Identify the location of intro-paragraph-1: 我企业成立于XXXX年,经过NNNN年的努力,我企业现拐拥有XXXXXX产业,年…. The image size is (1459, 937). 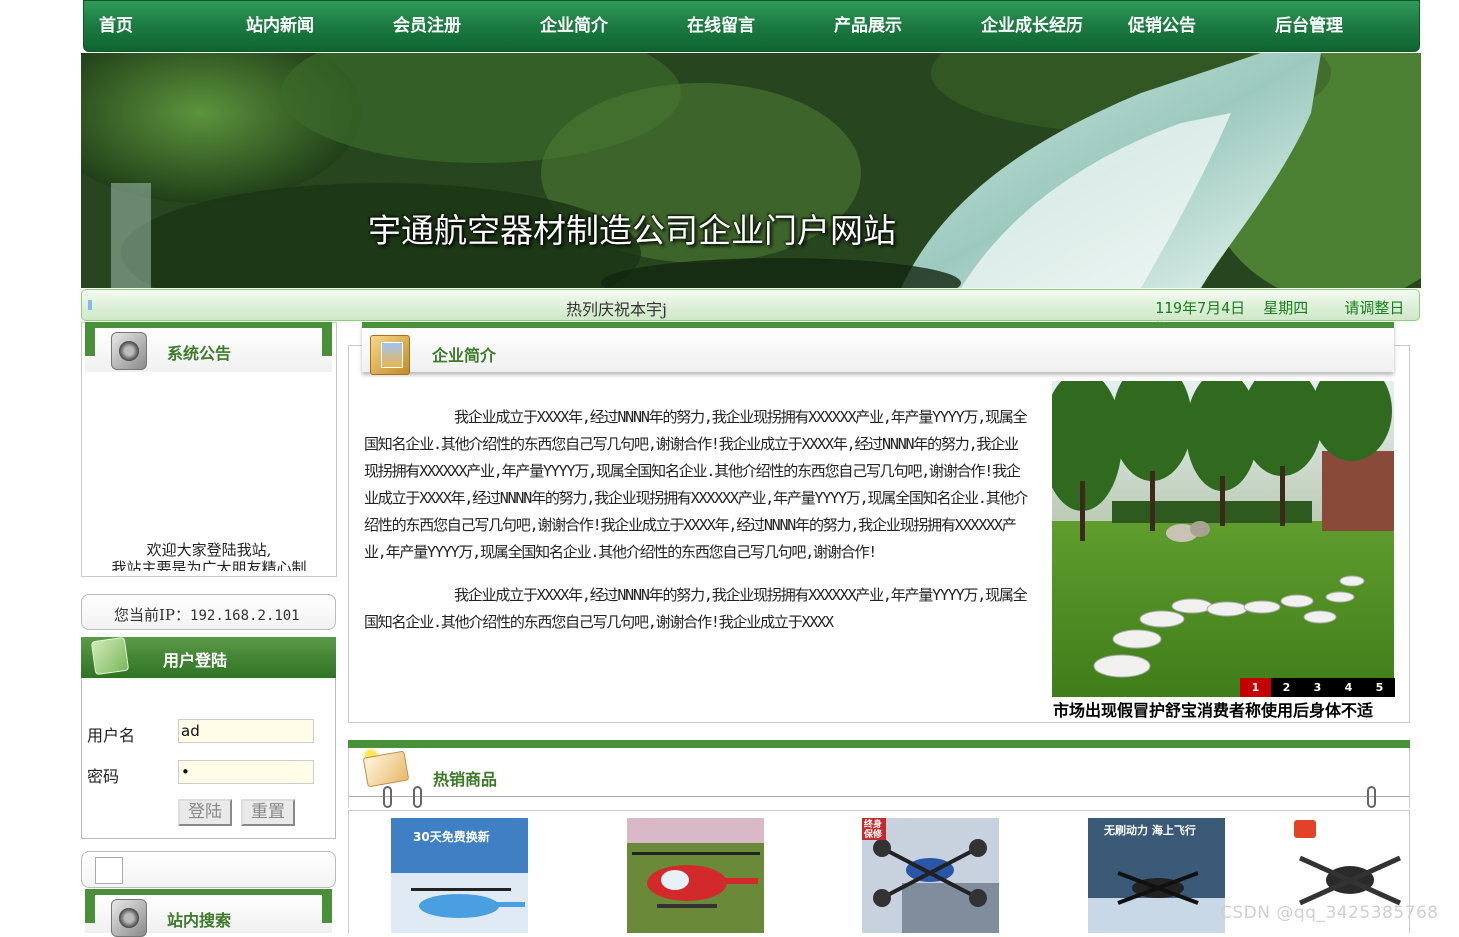
(696, 484).